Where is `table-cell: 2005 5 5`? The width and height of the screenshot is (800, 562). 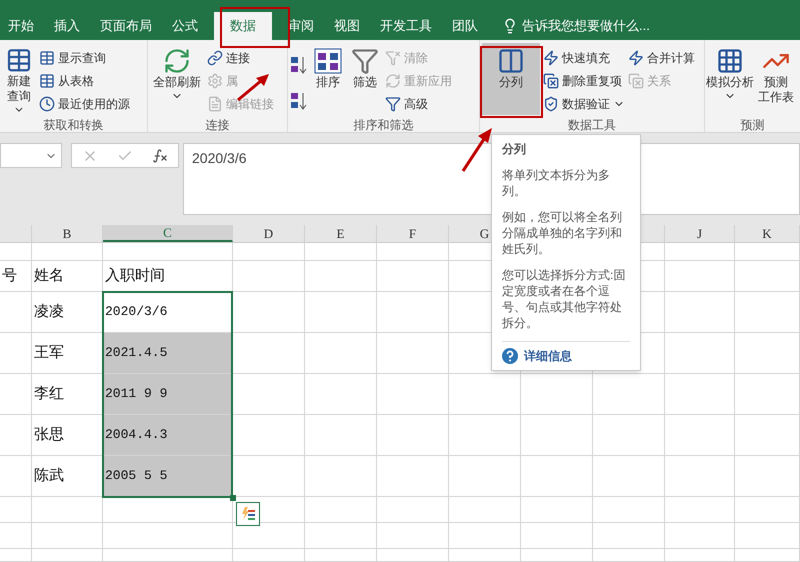 table-cell: 2005 5 5 is located at coordinates (168, 476).